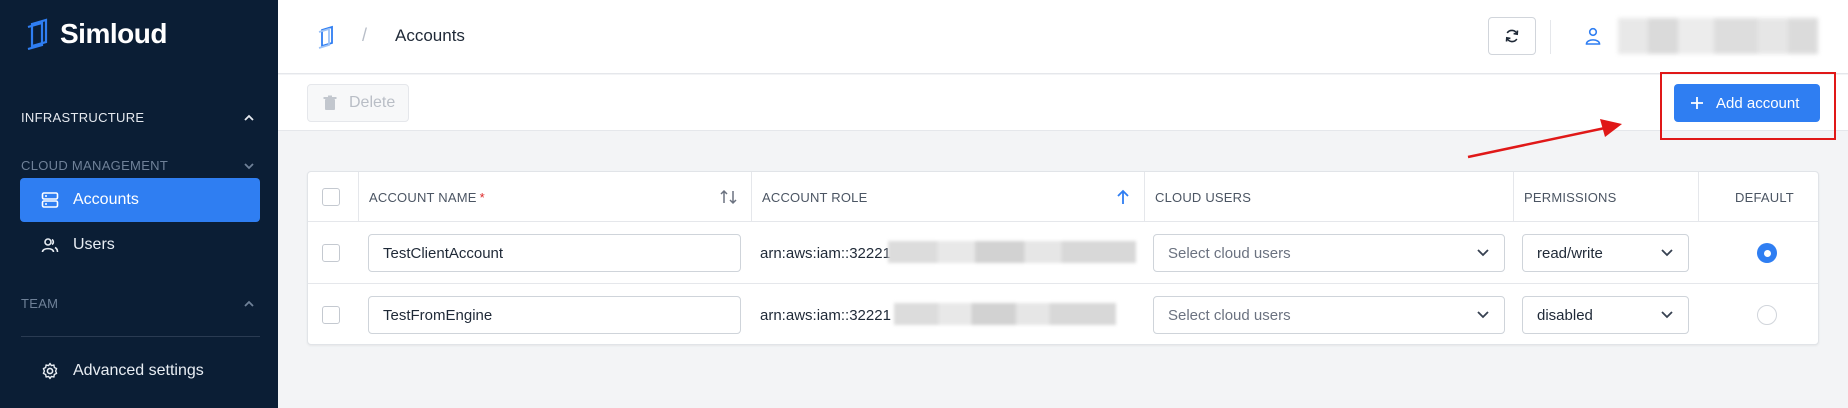 The width and height of the screenshot is (1848, 408). Describe the element at coordinates (1767, 315) in the screenshot. I see `default-radio-unselected` at that location.